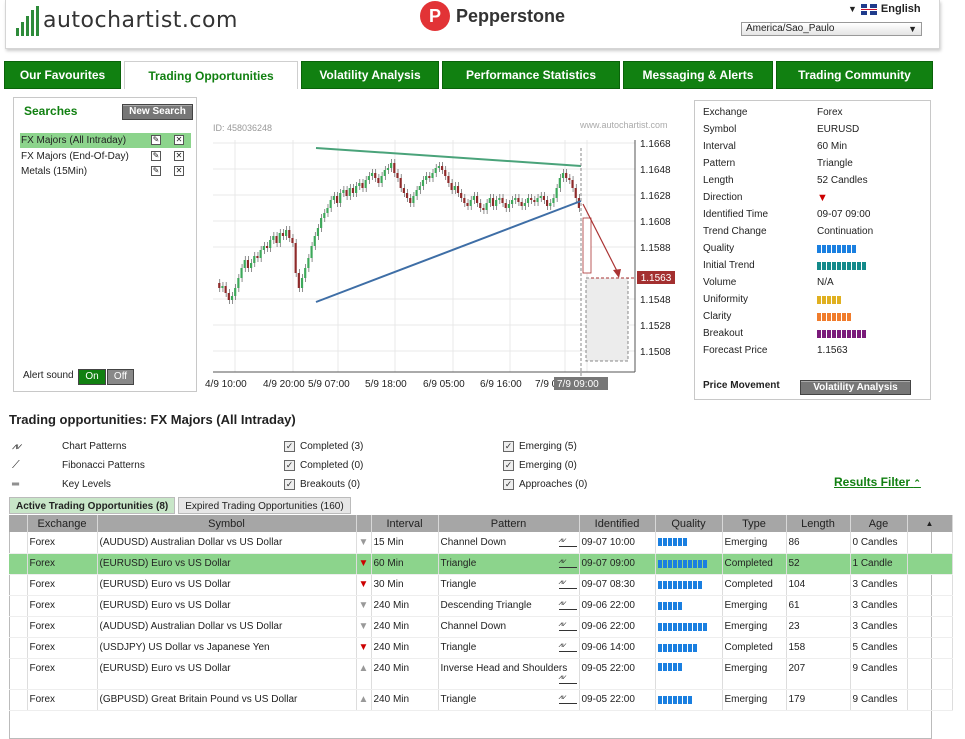  I want to click on info-value, so click(872, 298).